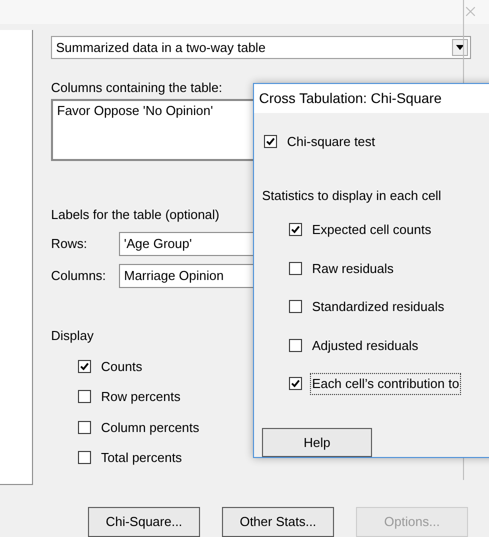 This screenshot has width=489, height=537. Describe the element at coordinates (141, 458) in the screenshot. I see `checkbox-label: Total percents` at that location.